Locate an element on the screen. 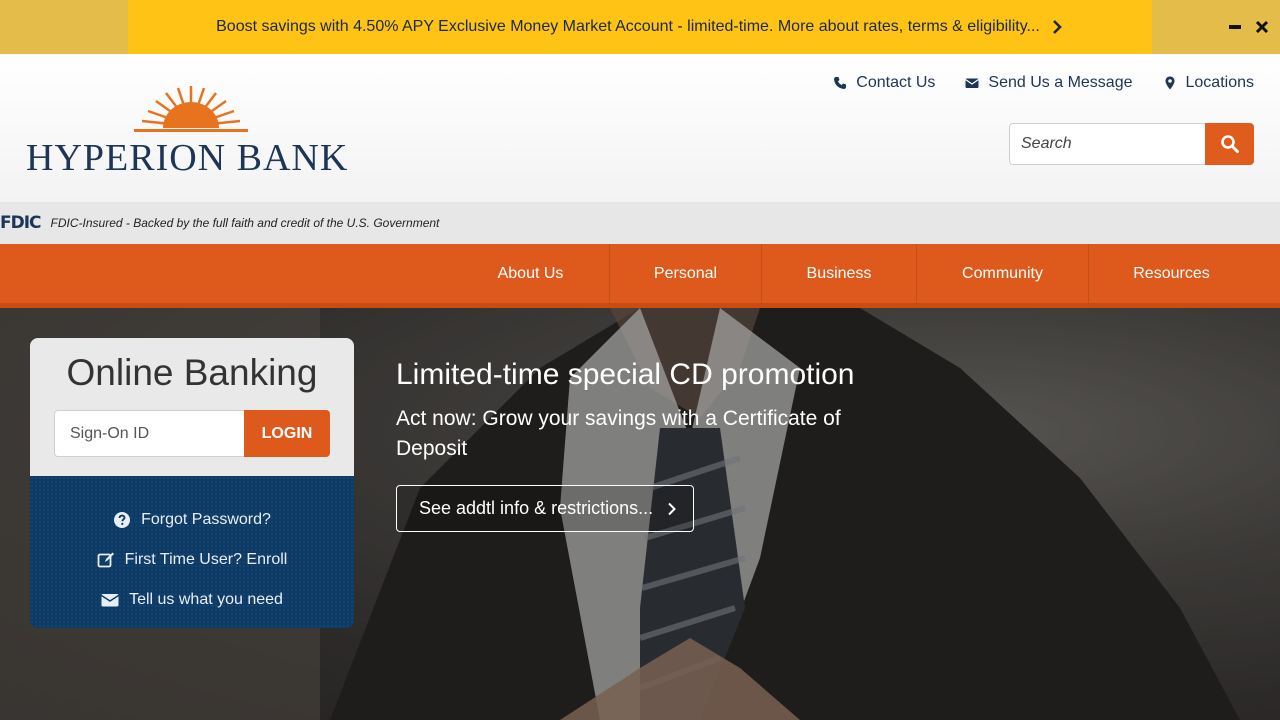 This screenshot has height=720, width=1280. question-circle-icon is located at coordinates (122, 520).